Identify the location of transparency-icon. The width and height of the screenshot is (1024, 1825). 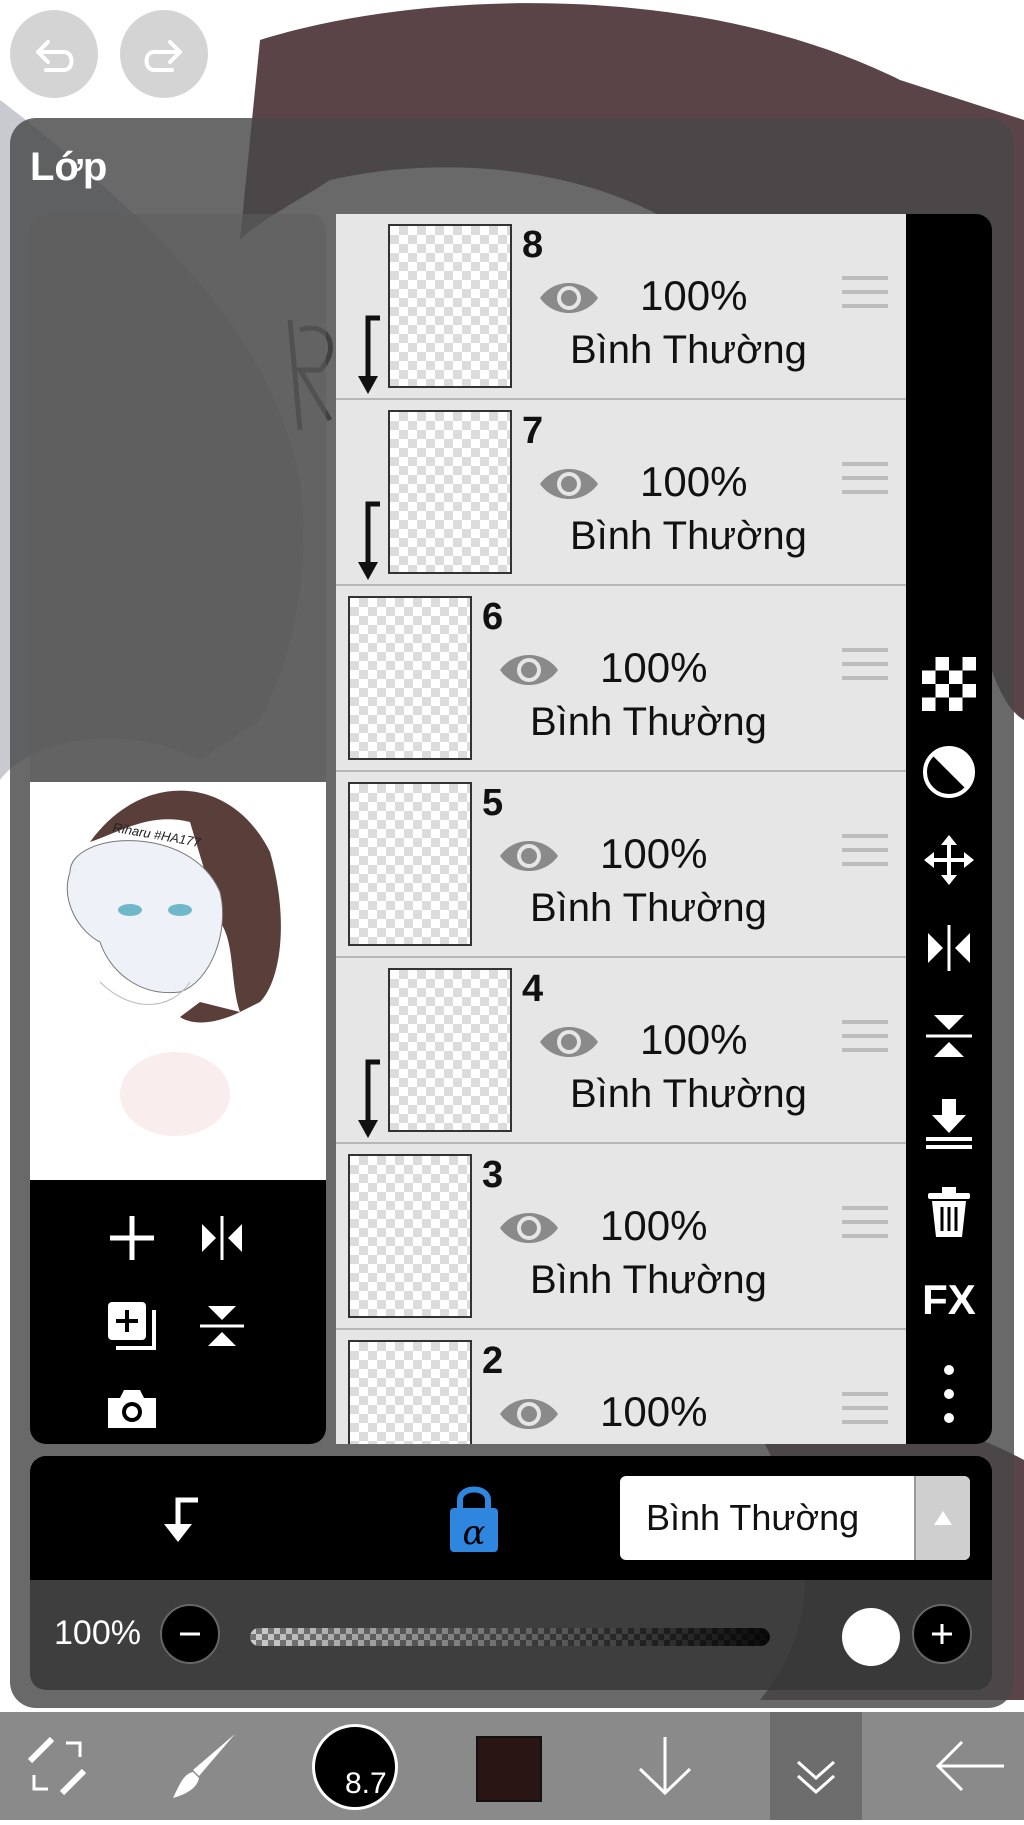
(949, 684).